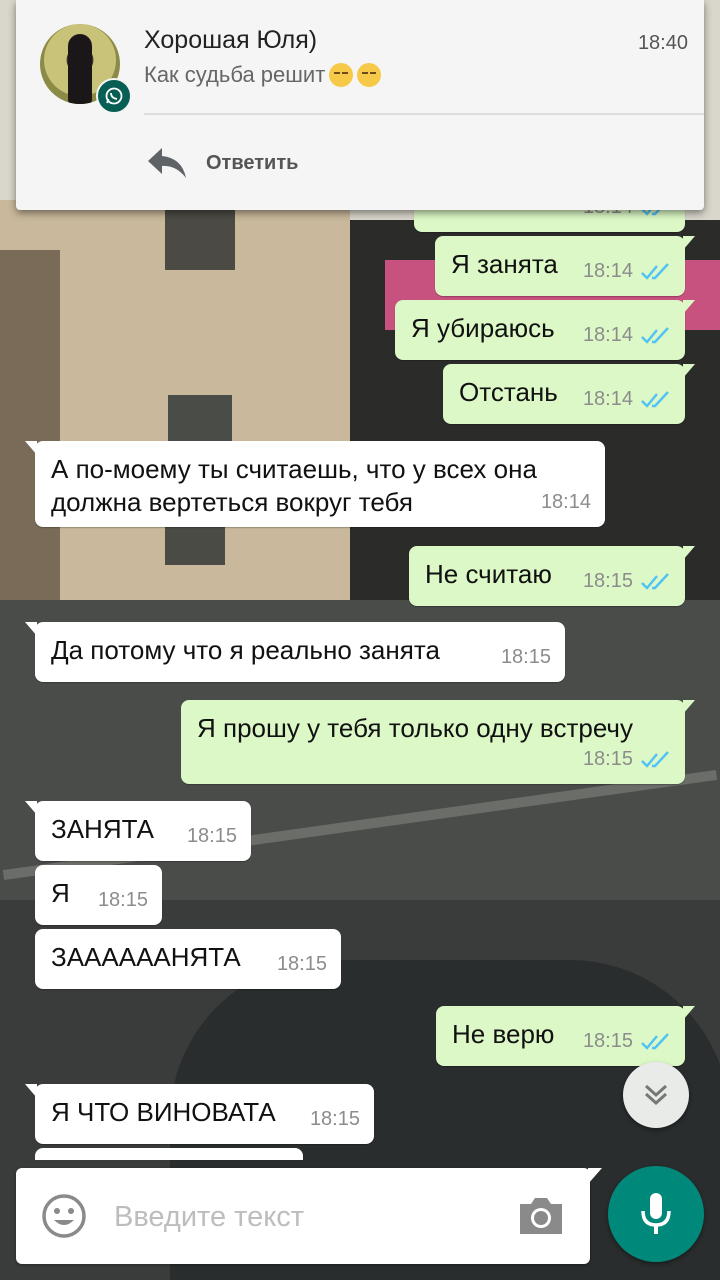  Describe the element at coordinates (503, 1034) in the screenshot. I see `message-text: Не верю` at that location.